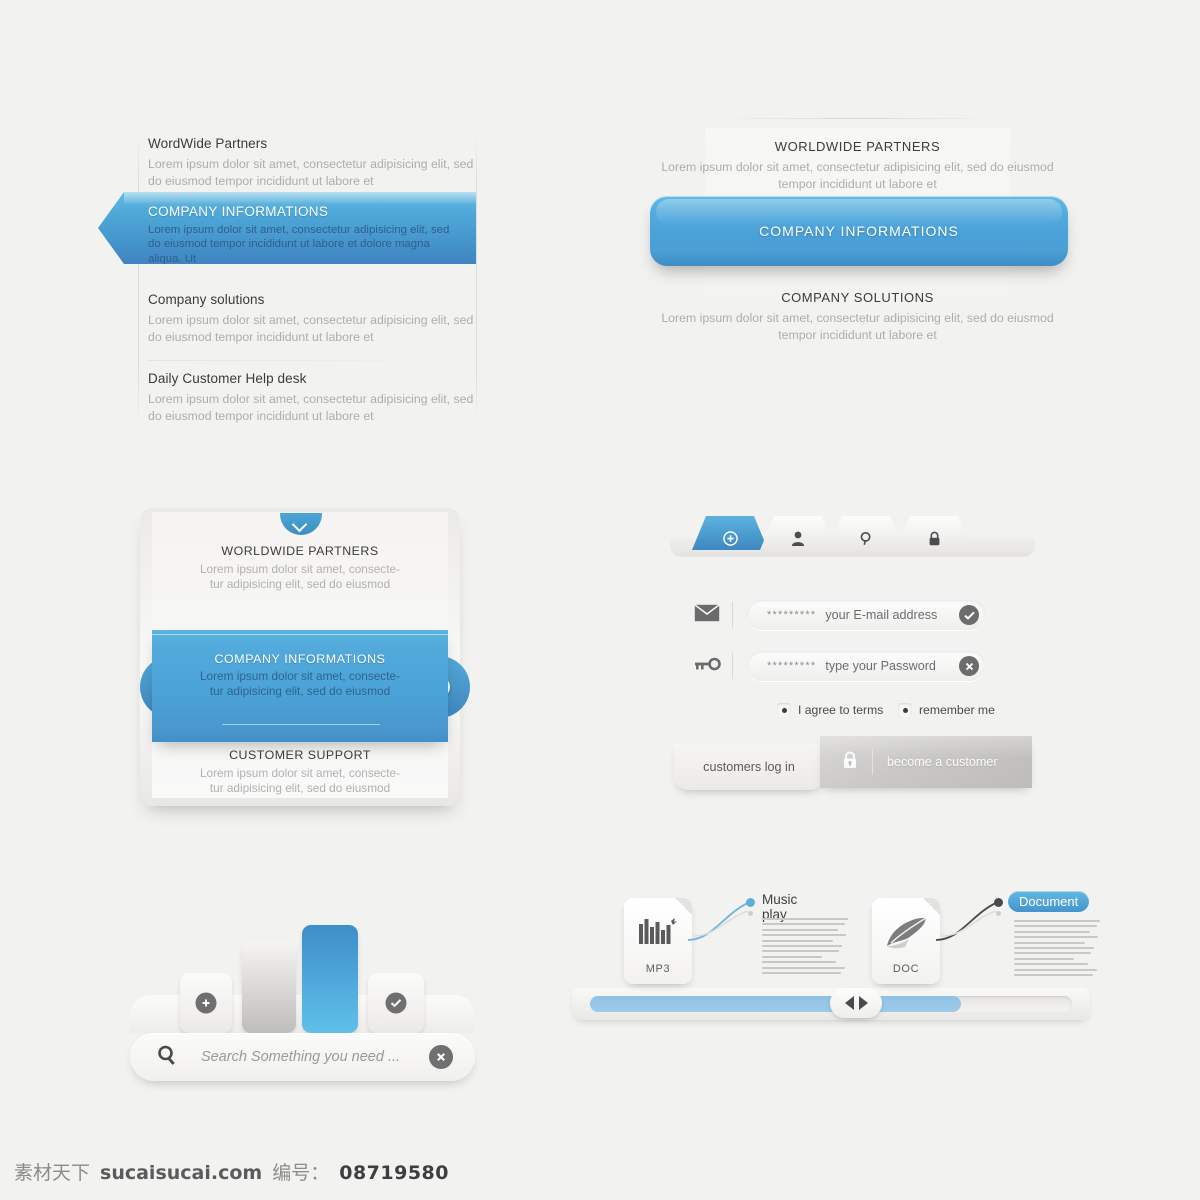  I want to click on become-customer-label: become a customer, so click(942, 762).